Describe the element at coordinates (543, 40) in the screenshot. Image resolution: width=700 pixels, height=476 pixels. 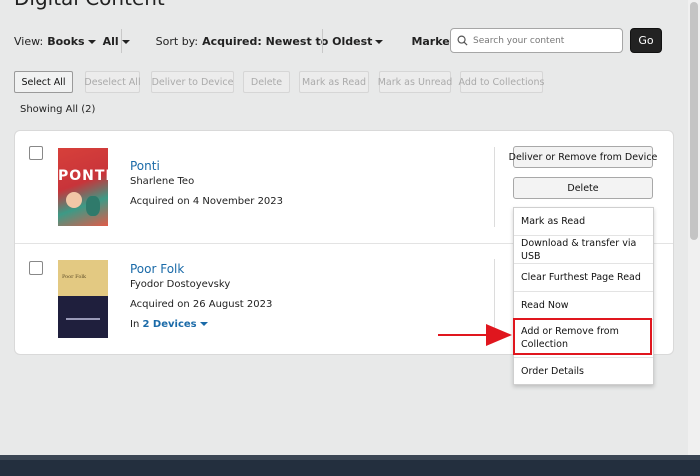
I see `search-input` at that location.